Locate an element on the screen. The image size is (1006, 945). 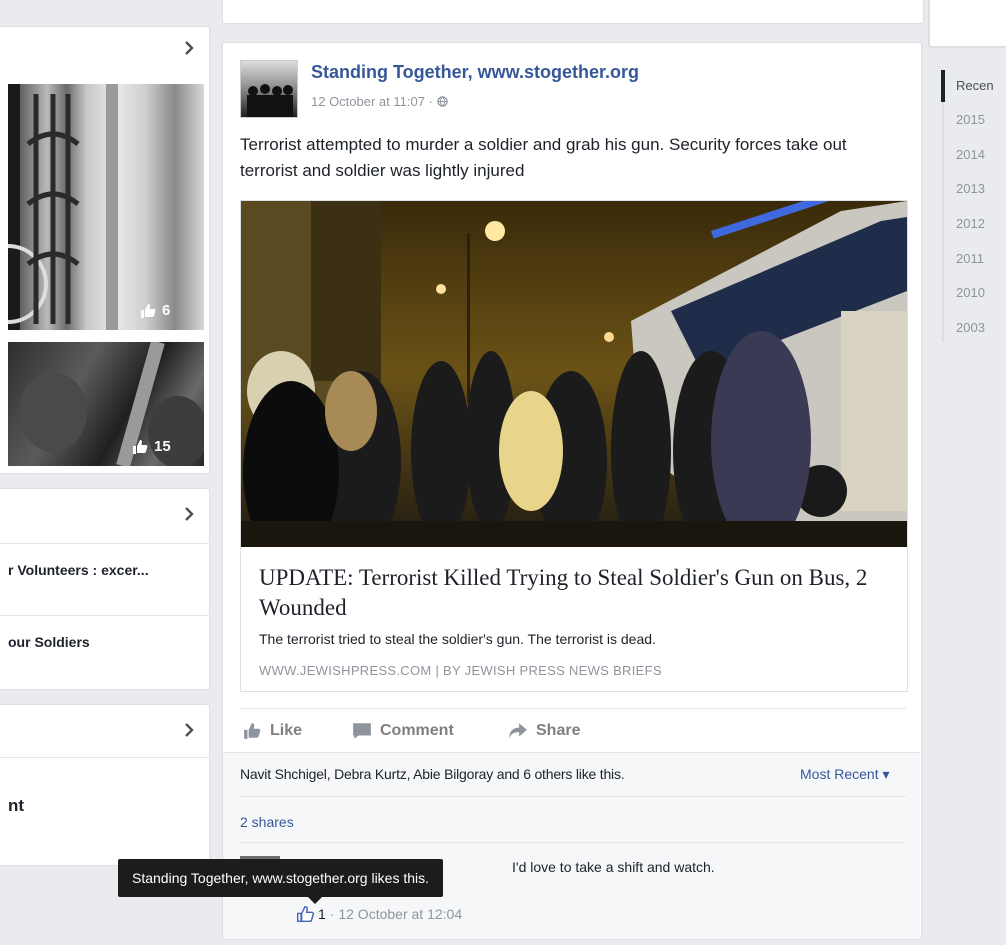
timeline-active-marker is located at coordinates (943, 86).